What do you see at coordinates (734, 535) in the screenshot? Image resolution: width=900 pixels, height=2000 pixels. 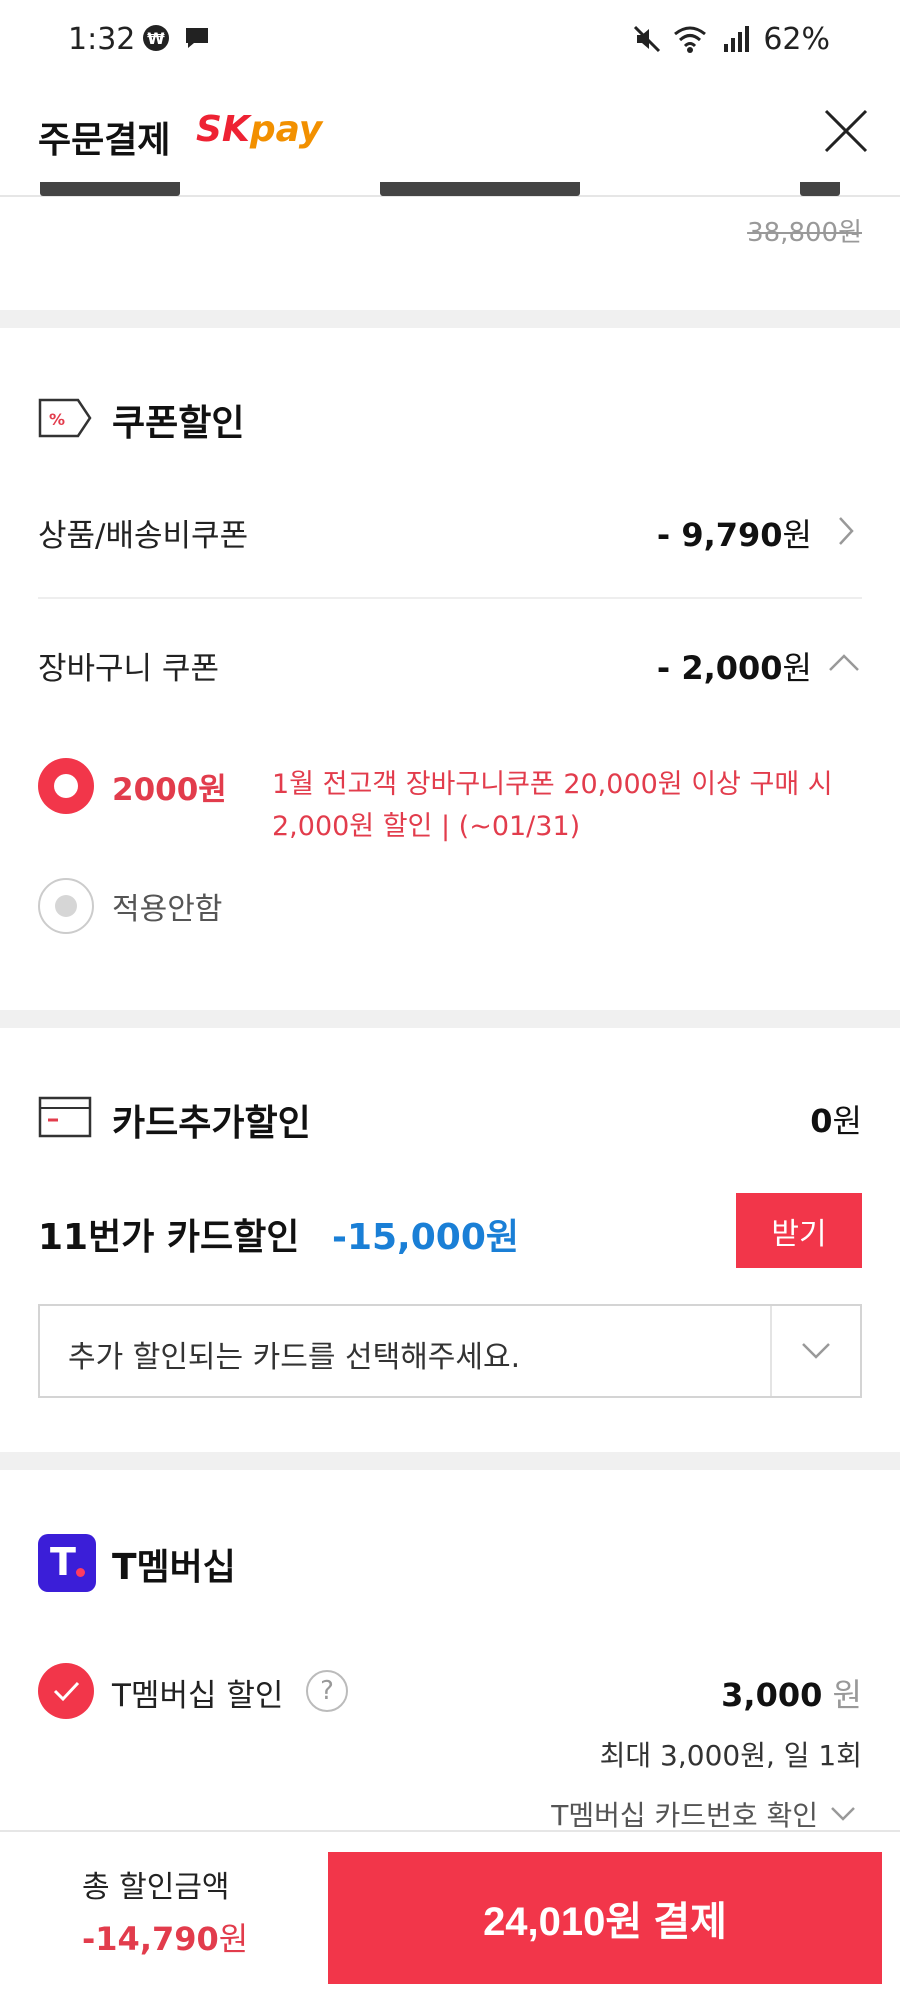 I see `product-shipping-coupon-amount: - 9,790원` at bounding box center [734, 535].